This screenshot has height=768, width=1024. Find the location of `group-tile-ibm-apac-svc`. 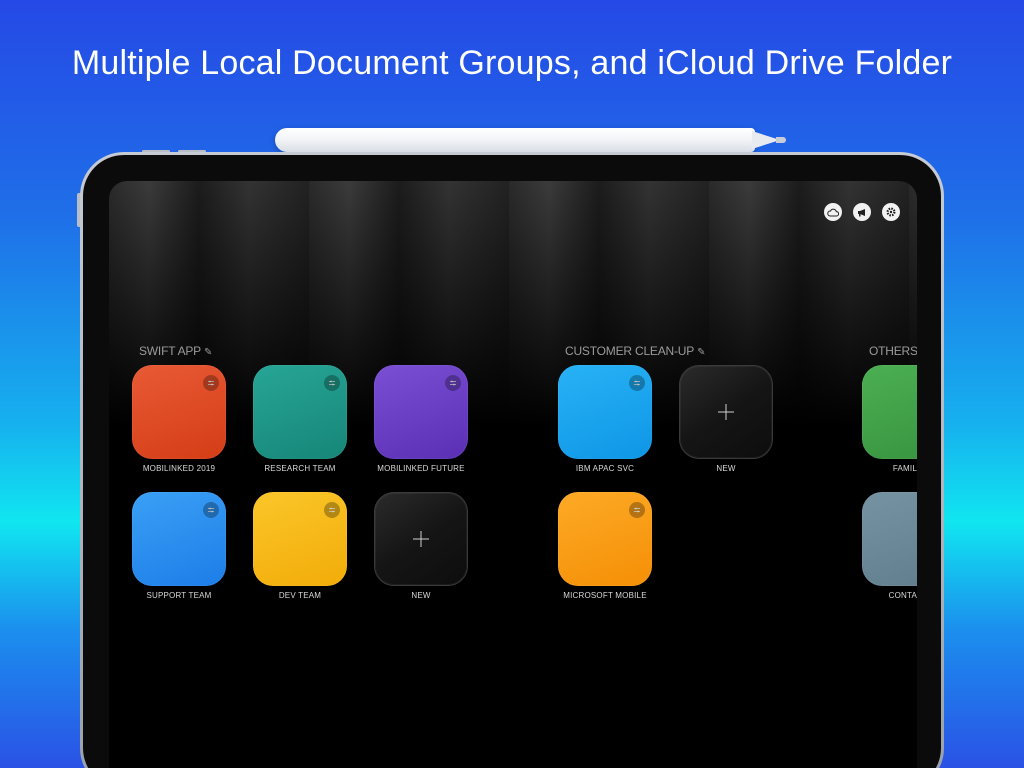

group-tile-ibm-apac-svc is located at coordinates (605, 412).